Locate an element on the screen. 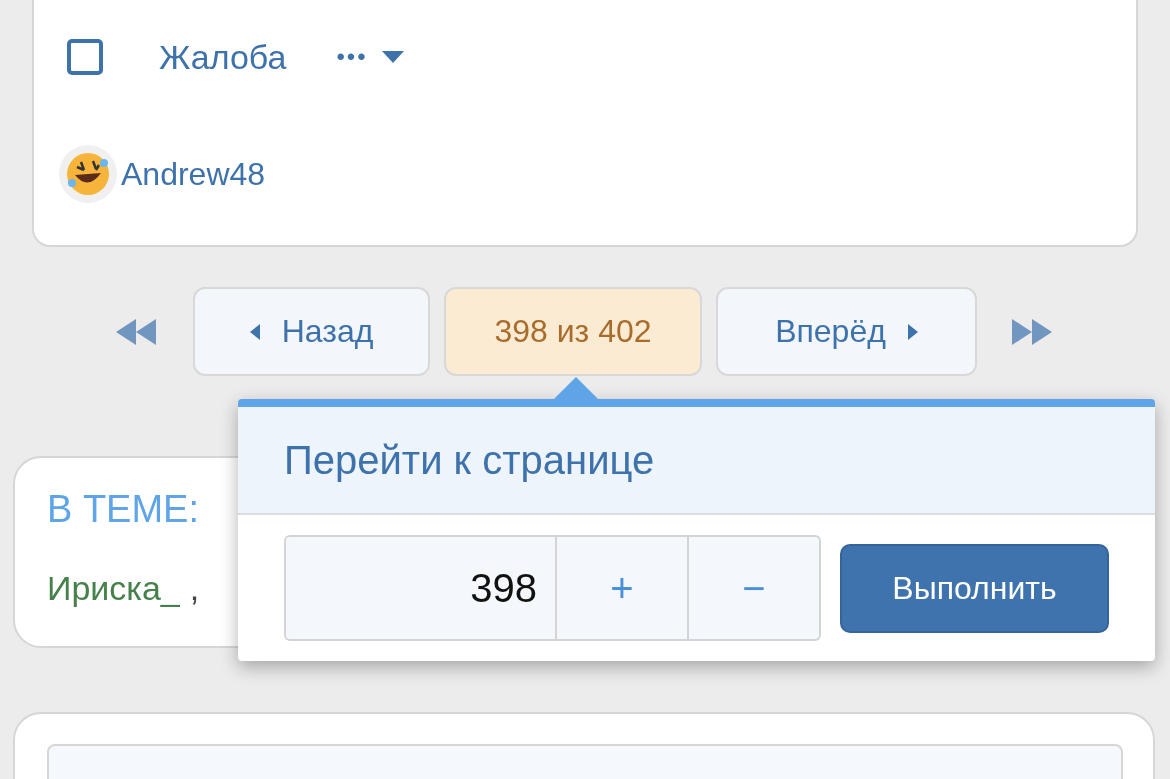 The image size is (1170, 779). last-page-button is located at coordinates (1032, 331).